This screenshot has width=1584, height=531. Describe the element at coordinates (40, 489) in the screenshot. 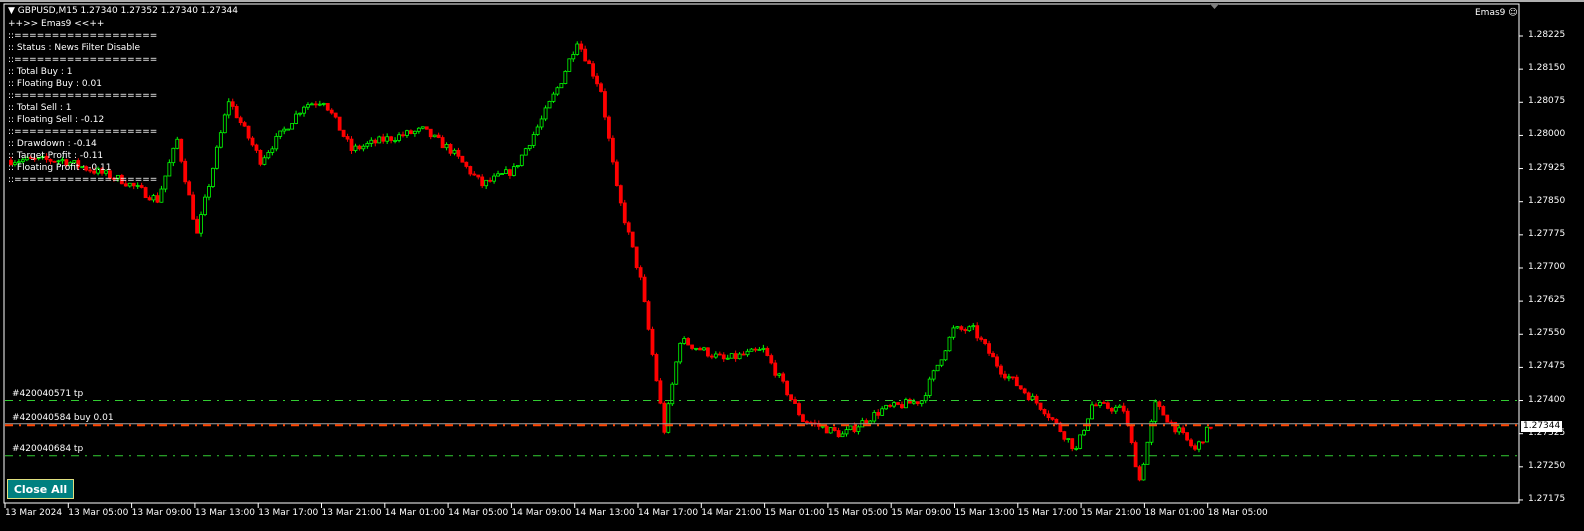

I see `close-all-button: Close All` at that location.